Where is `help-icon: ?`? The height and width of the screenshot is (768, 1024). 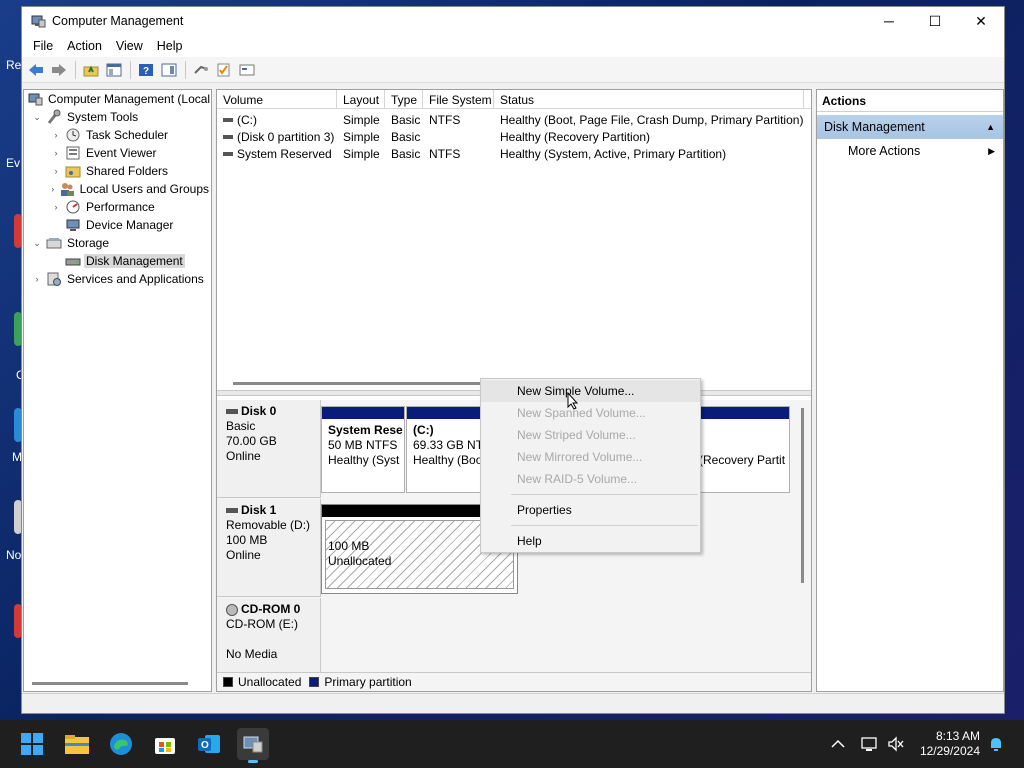
help-icon: ? is located at coordinates (146, 70).